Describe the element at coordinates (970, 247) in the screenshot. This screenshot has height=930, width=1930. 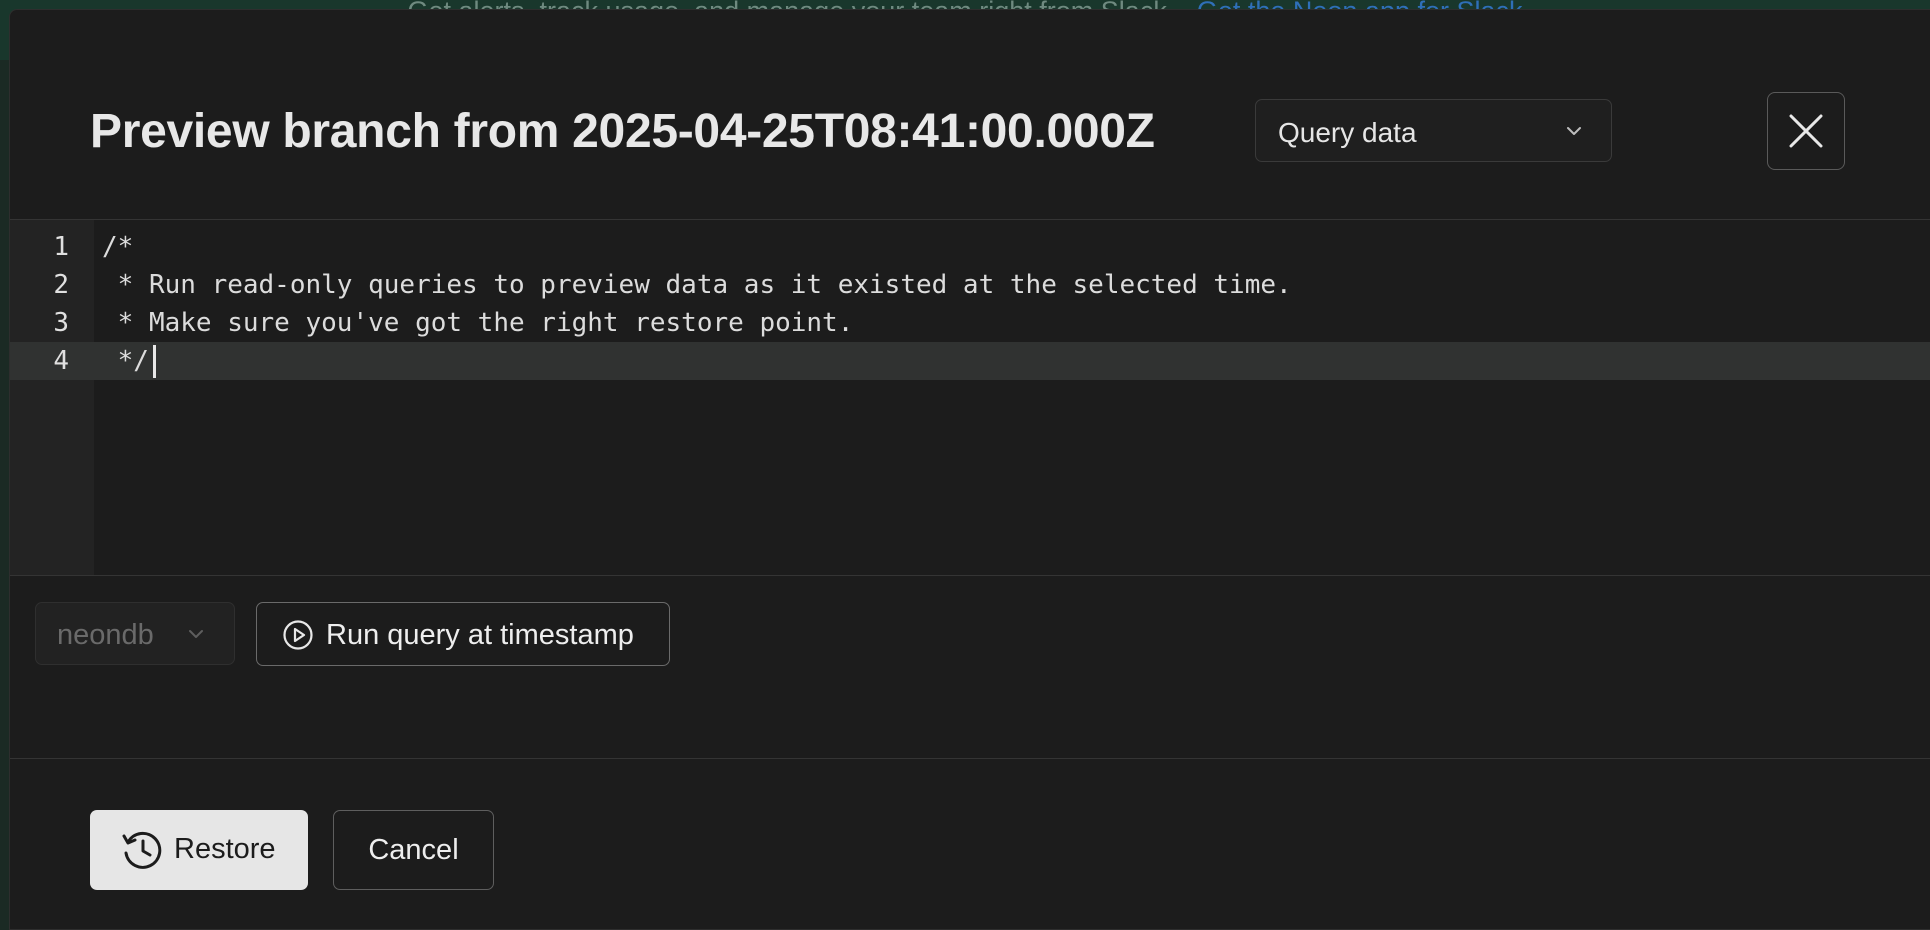
I see `editor-line: 1 /*` at that location.